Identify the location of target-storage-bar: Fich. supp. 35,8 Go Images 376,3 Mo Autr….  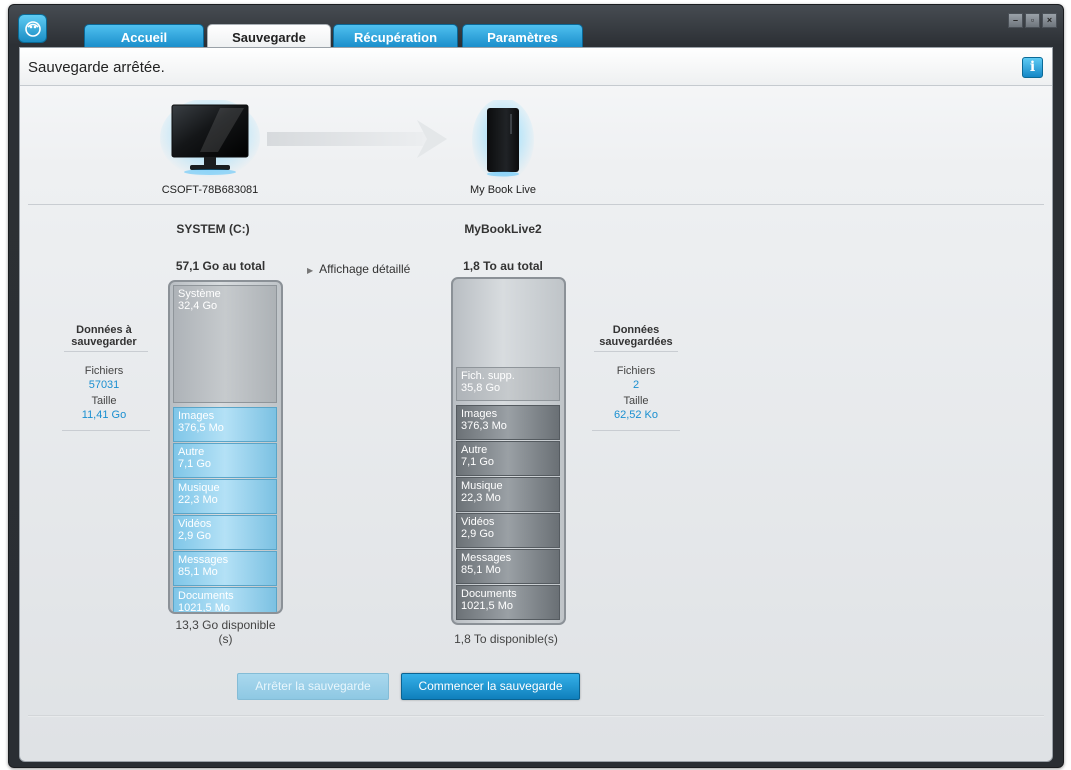
(508, 451).